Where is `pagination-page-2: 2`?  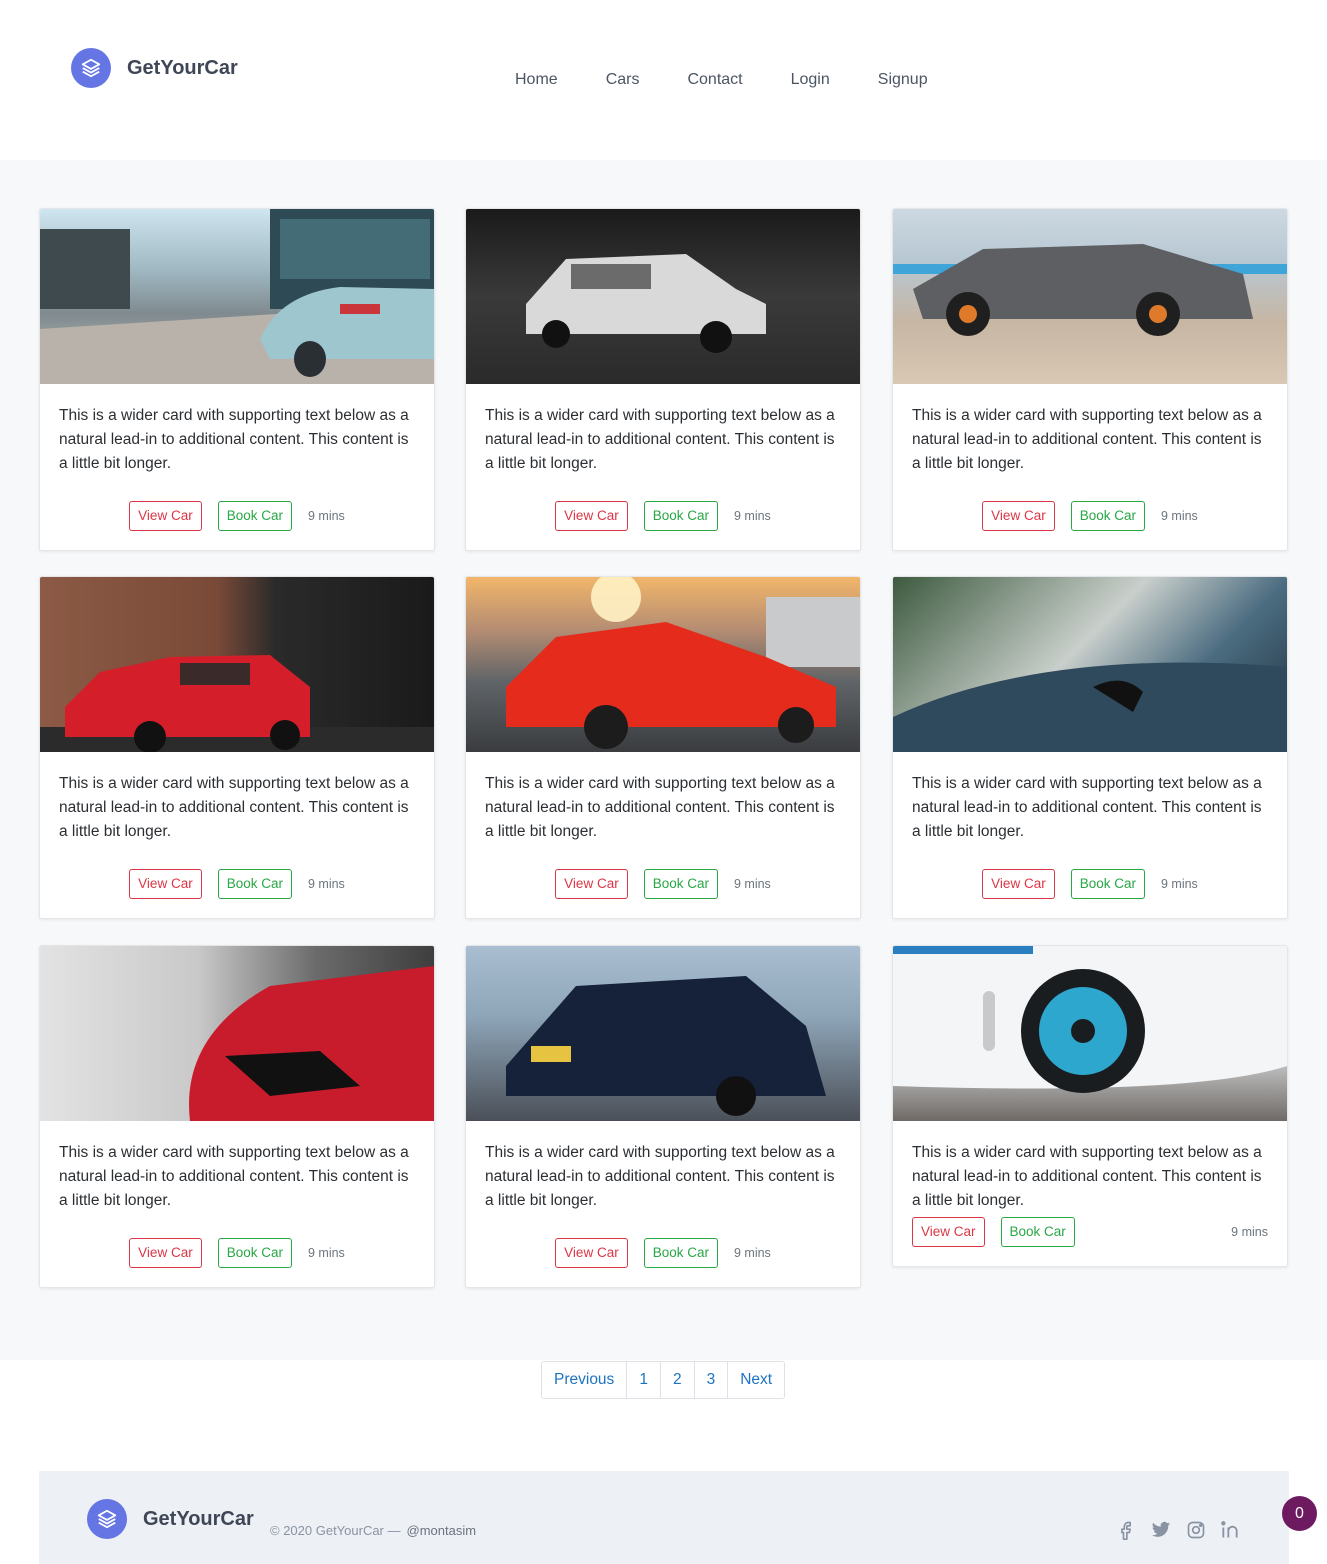
pagination-page-2: 2 is located at coordinates (677, 1380).